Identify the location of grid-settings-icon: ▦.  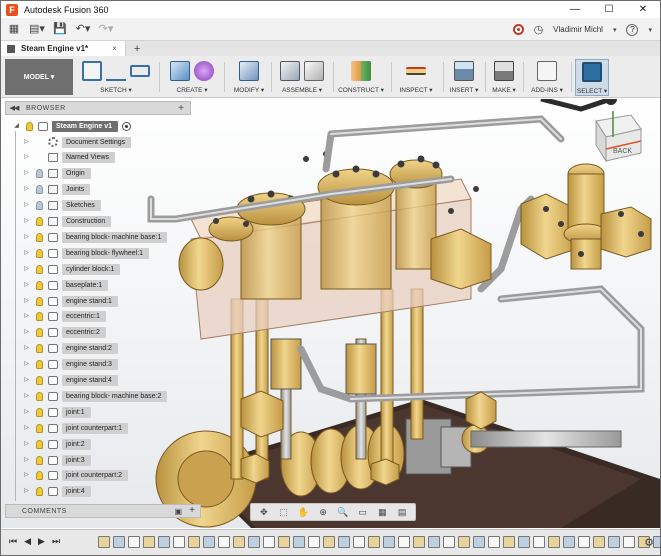
(382, 512).